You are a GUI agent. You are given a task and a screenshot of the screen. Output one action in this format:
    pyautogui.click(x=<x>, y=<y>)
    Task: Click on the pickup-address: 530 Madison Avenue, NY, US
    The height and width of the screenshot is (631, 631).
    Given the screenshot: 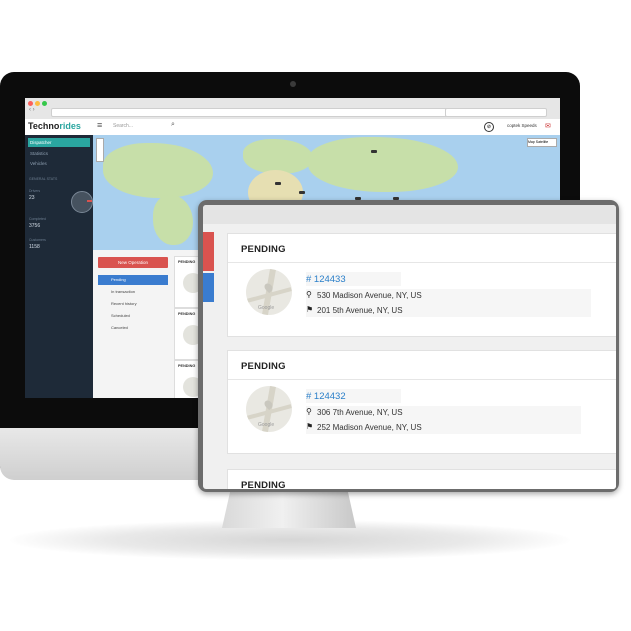 What is the action you would take?
    pyautogui.click(x=369, y=295)
    